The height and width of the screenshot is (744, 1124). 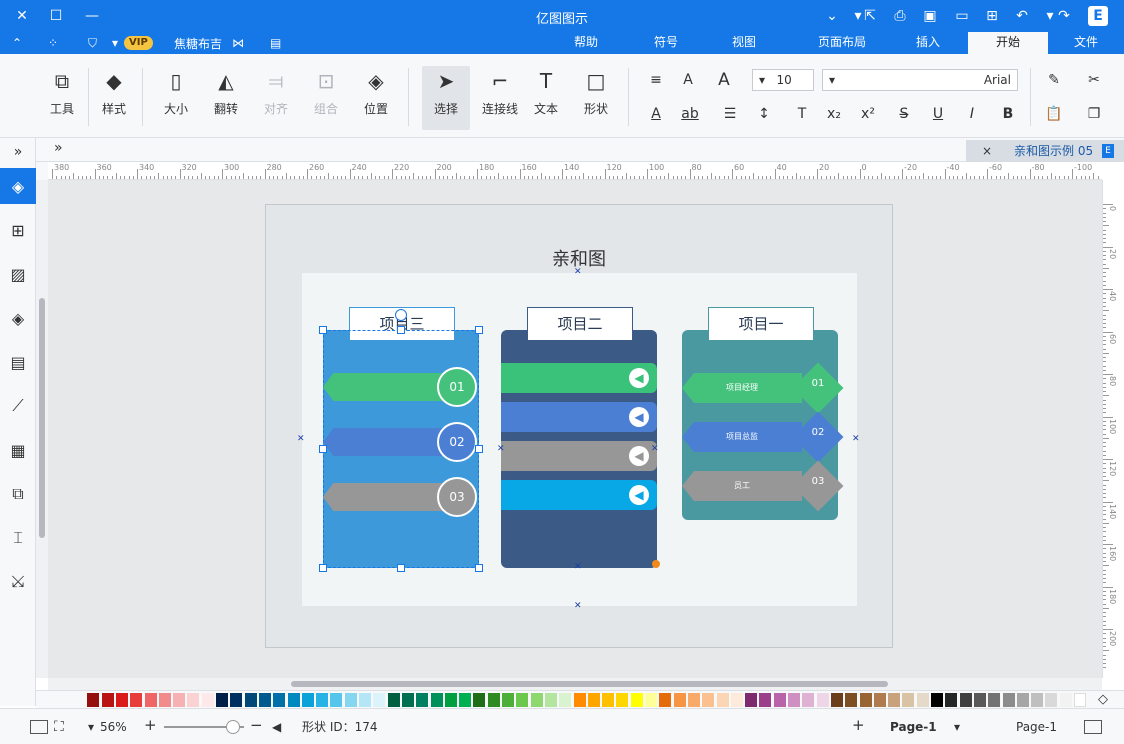 What do you see at coordinates (238, 43) in the screenshot?
I see `share-icon: ⋈` at bounding box center [238, 43].